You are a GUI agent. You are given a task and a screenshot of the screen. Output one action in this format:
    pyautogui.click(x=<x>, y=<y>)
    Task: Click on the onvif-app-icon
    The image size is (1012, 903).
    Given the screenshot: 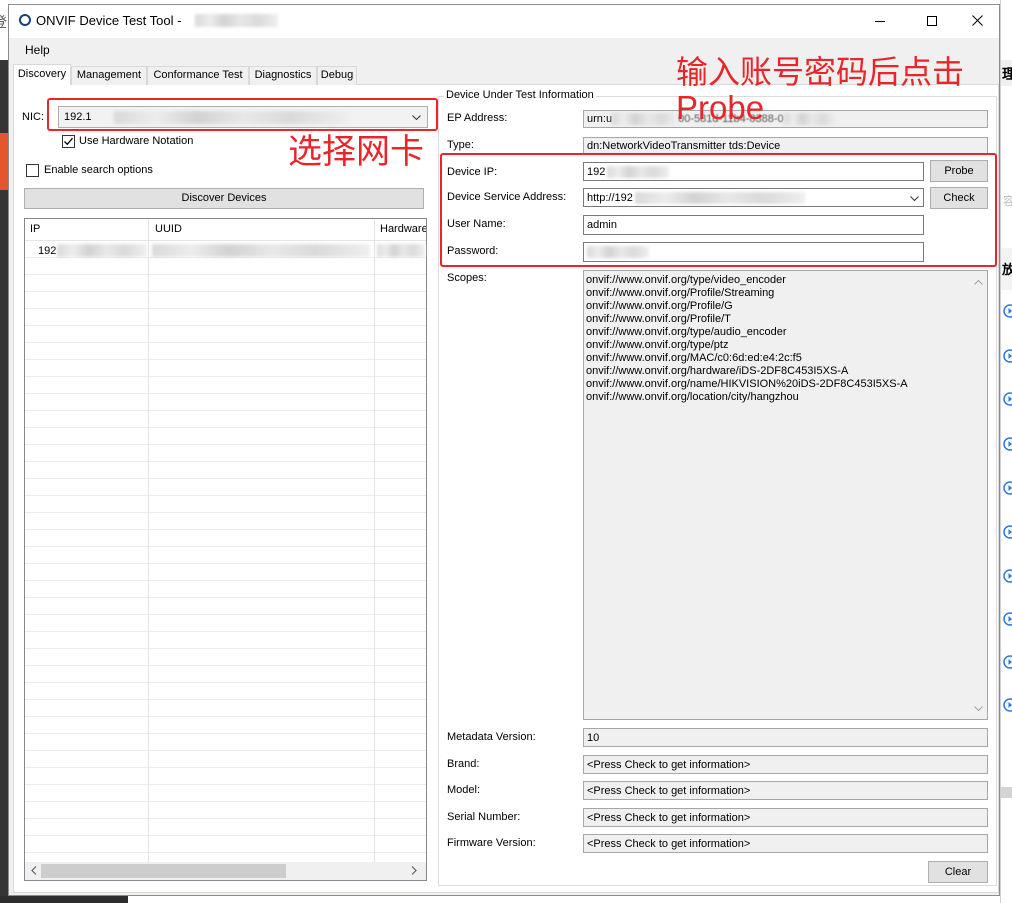 What is the action you would take?
    pyautogui.click(x=25, y=20)
    